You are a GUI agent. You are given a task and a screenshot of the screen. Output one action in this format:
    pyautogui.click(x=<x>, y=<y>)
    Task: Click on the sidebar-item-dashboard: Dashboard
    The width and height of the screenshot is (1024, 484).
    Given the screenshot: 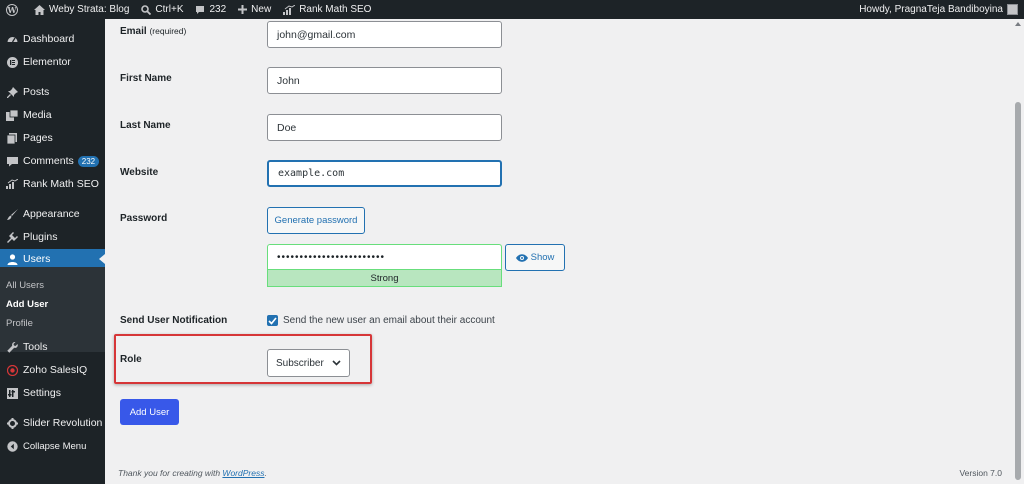 What is the action you would take?
    pyautogui.click(x=52, y=39)
    